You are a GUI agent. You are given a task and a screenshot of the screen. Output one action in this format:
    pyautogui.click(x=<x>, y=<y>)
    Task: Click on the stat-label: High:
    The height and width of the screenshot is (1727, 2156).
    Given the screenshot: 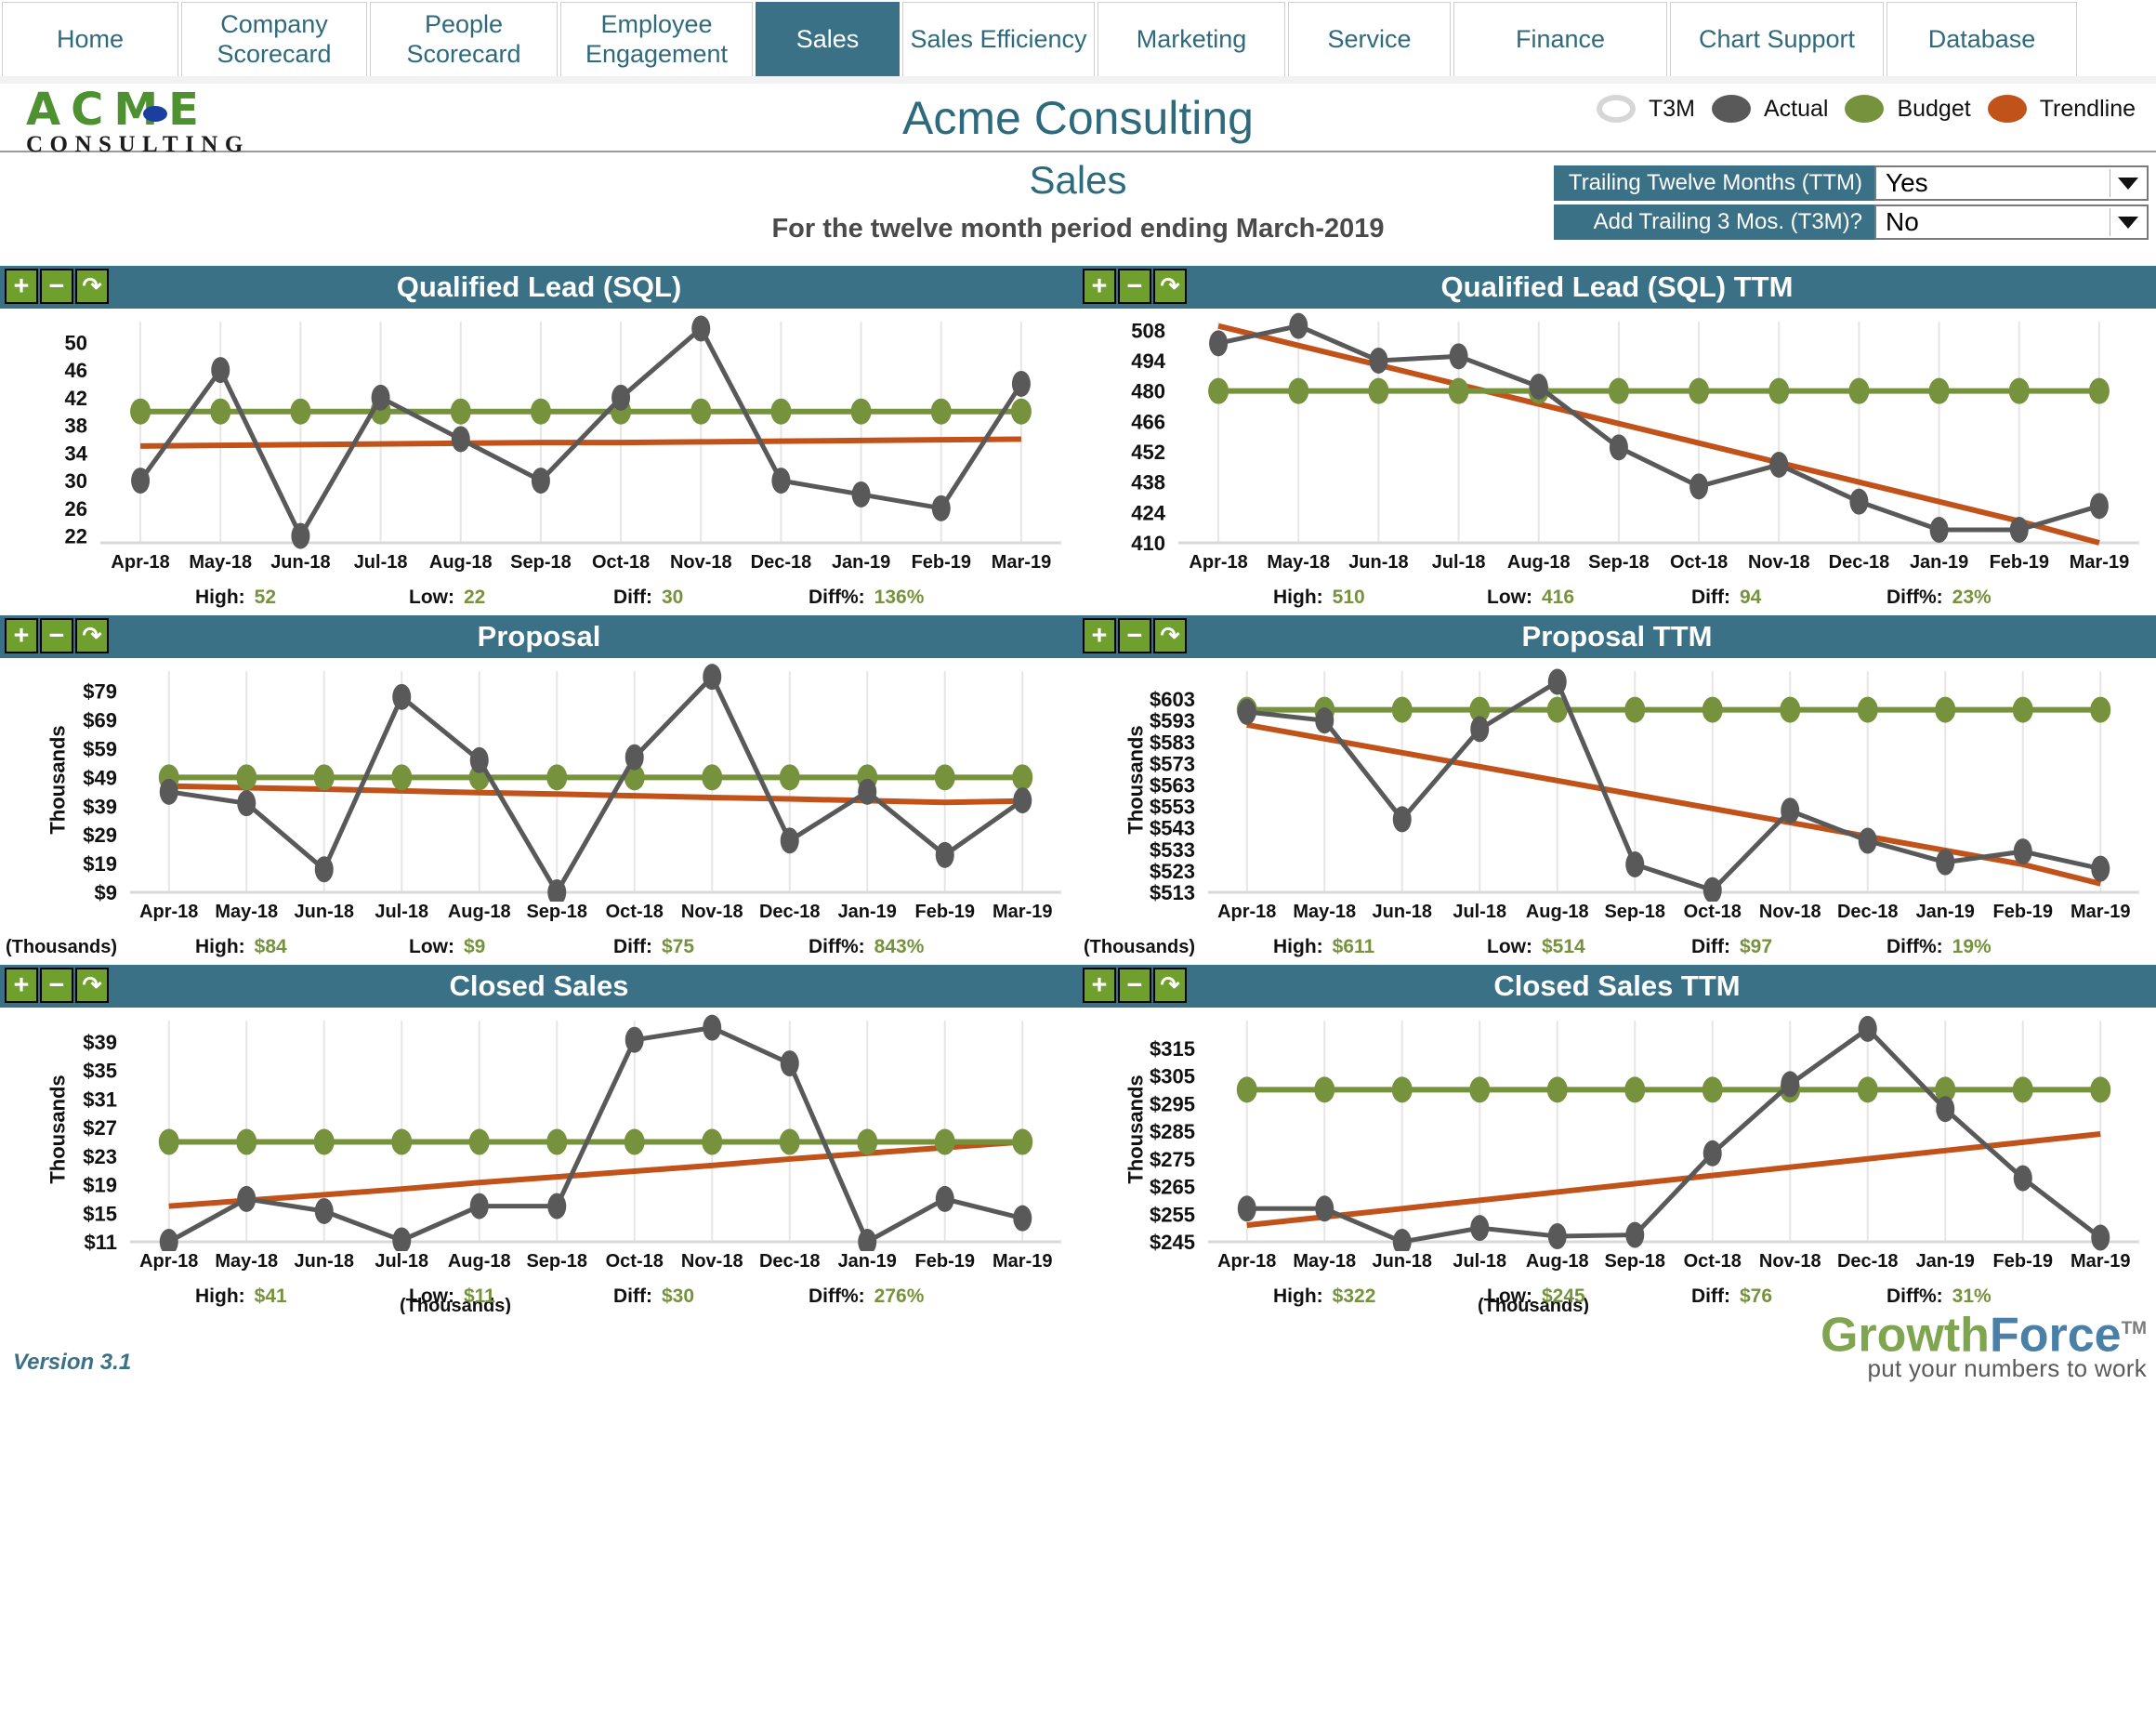 What is the action you would take?
    pyautogui.click(x=220, y=947)
    